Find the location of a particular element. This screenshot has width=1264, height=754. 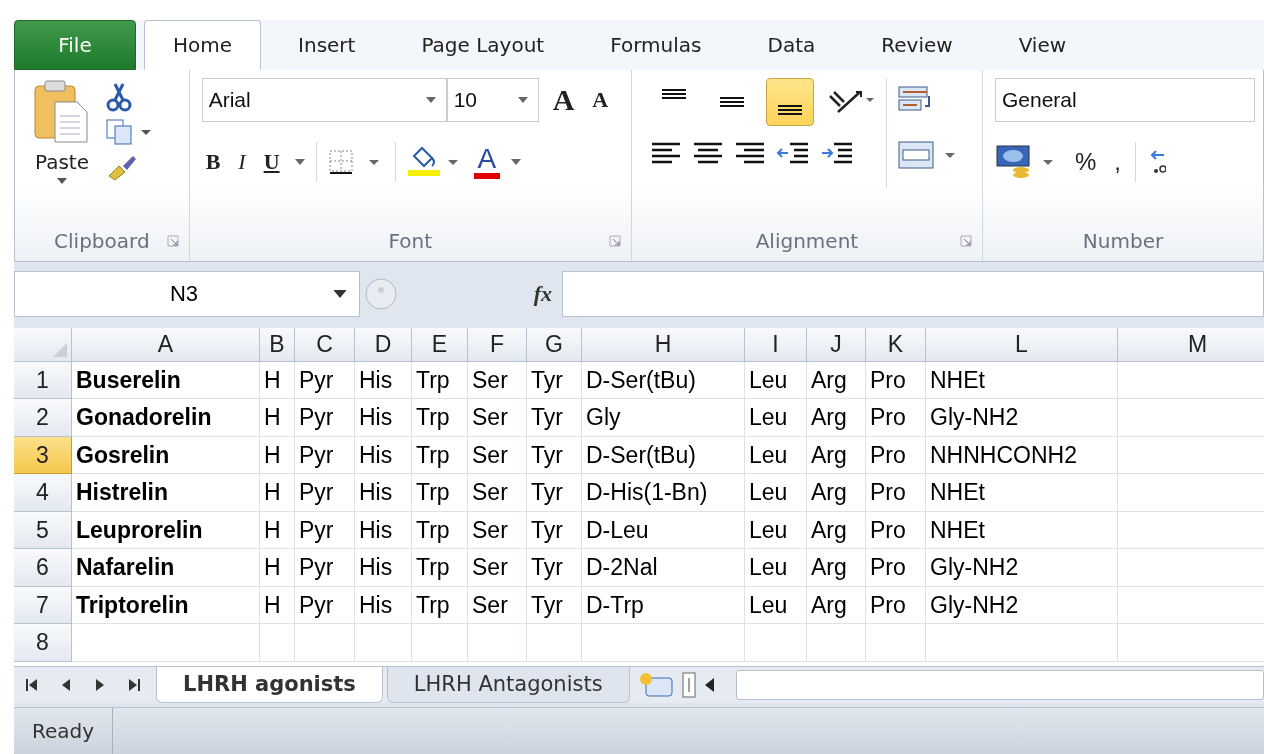

row-header: 7 is located at coordinates (43, 605).